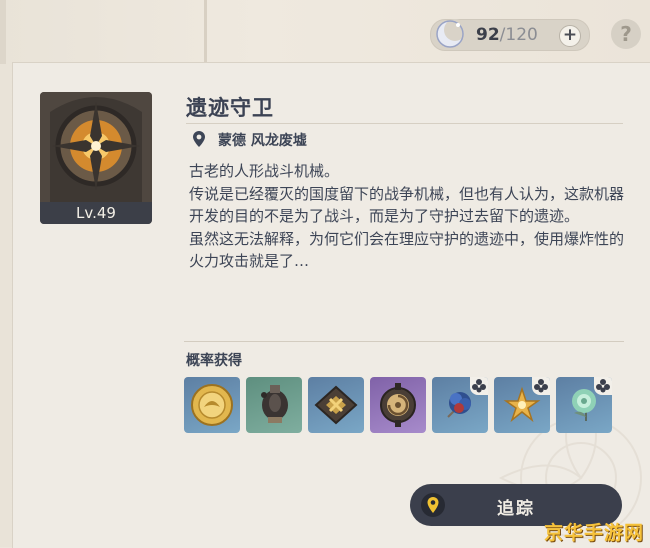 This screenshot has height=548, width=650. What do you see at coordinates (214, 361) in the screenshot?
I see `drops-label: 概率获得` at bounding box center [214, 361].